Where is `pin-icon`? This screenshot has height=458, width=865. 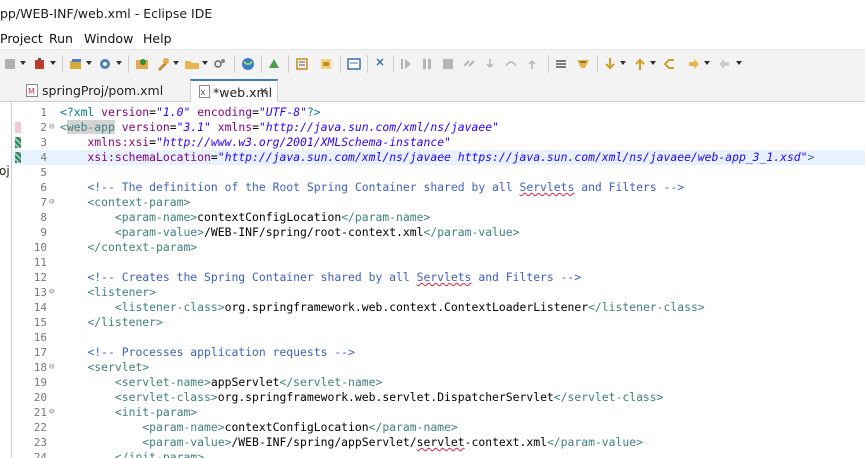
pin-icon is located at coordinates (380, 64).